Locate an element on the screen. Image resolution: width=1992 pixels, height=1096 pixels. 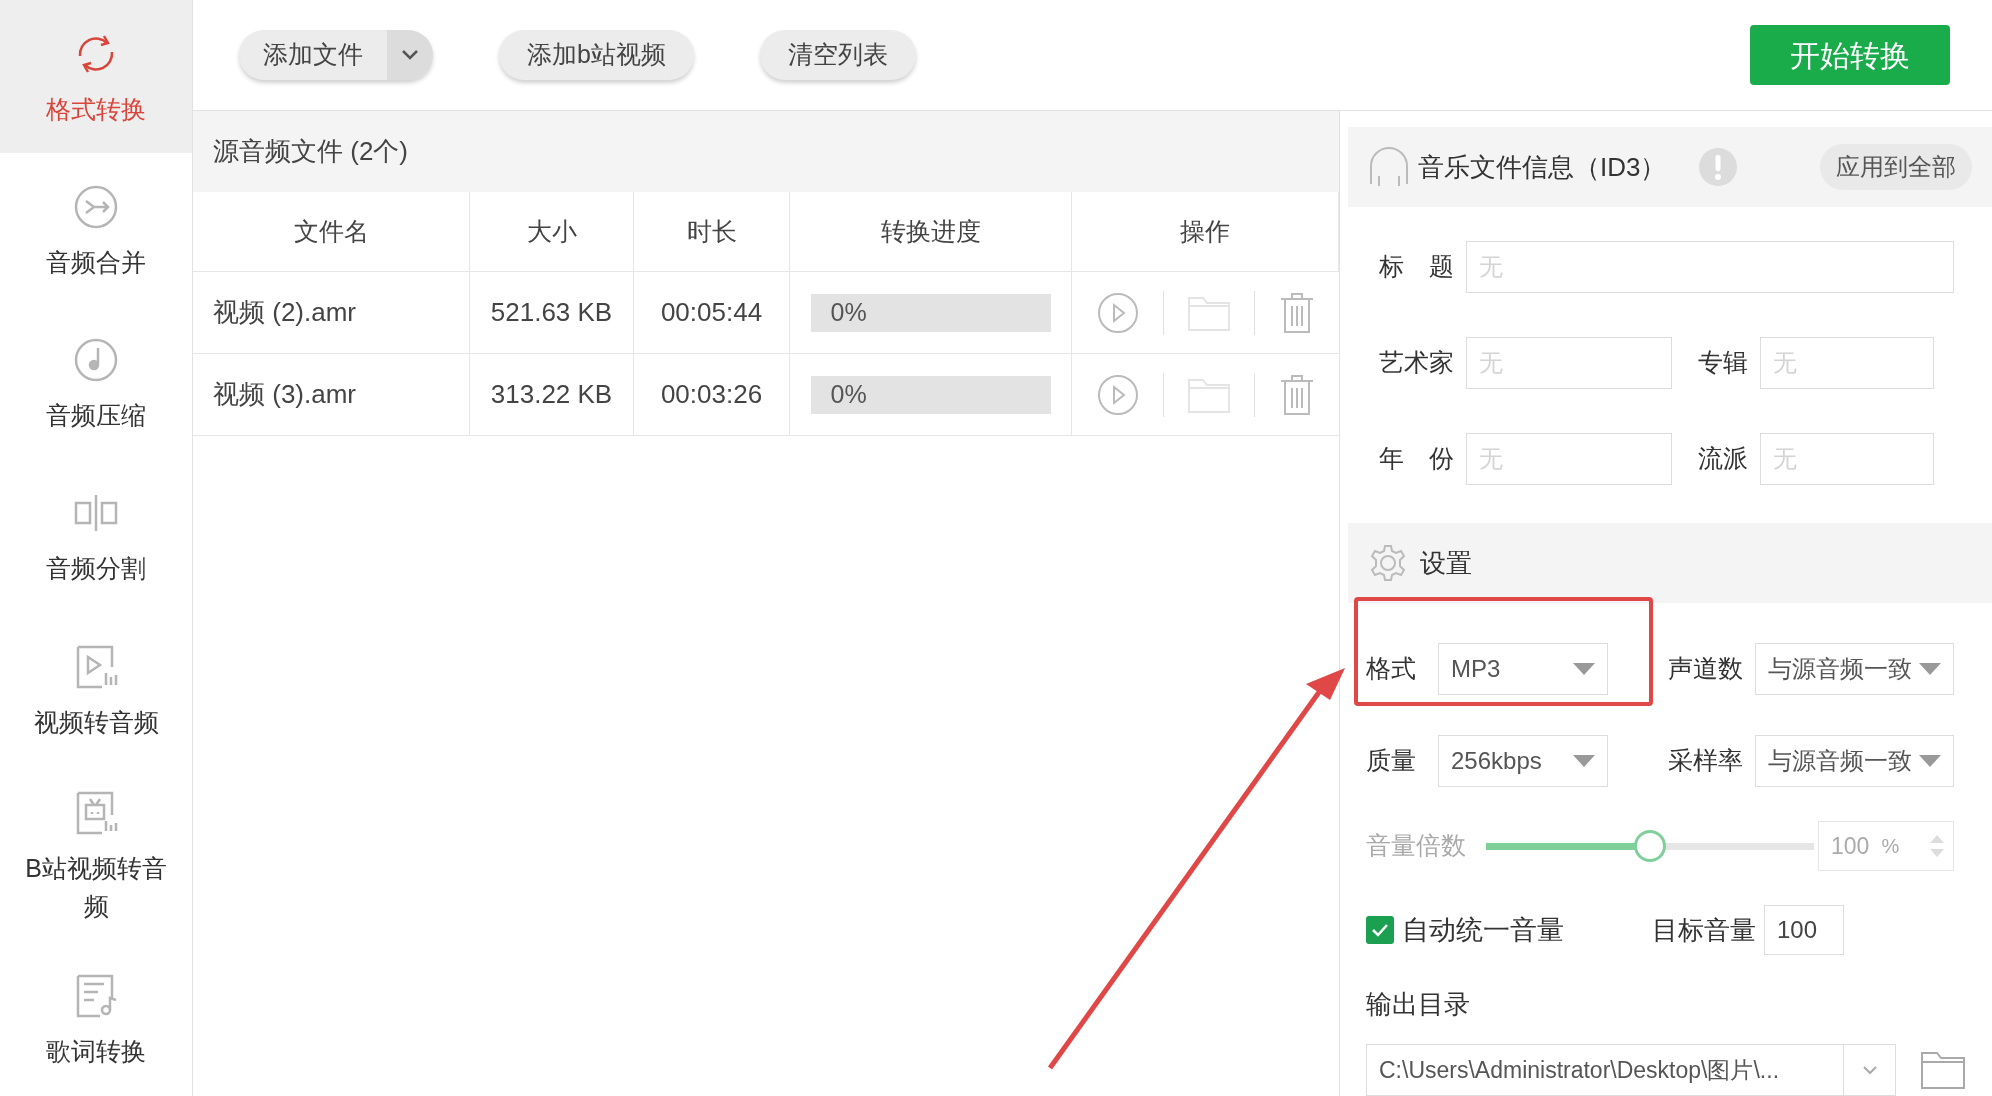
field-label: 流派 is located at coordinates (1723, 459).